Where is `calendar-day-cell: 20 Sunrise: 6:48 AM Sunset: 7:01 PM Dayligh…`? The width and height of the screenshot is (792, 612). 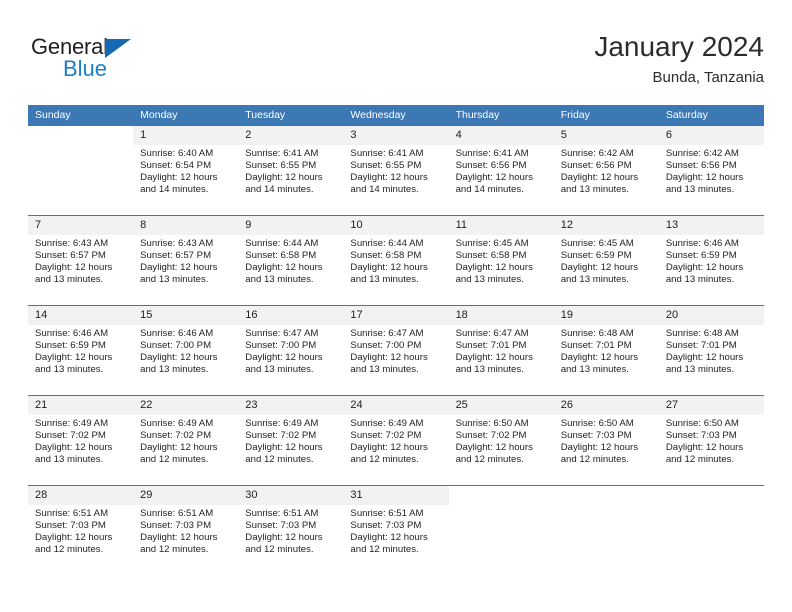 calendar-day-cell: 20 Sunrise: 6:48 AM Sunset: 7:01 PM Dayligh… is located at coordinates (711, 350).